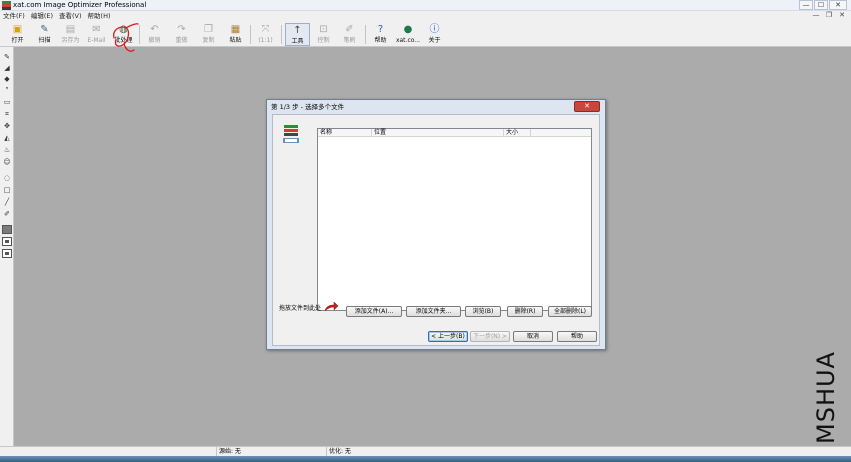 The image size is (851, 462). I want to click on brush-tool-icon: ✐, so click(7, 214).